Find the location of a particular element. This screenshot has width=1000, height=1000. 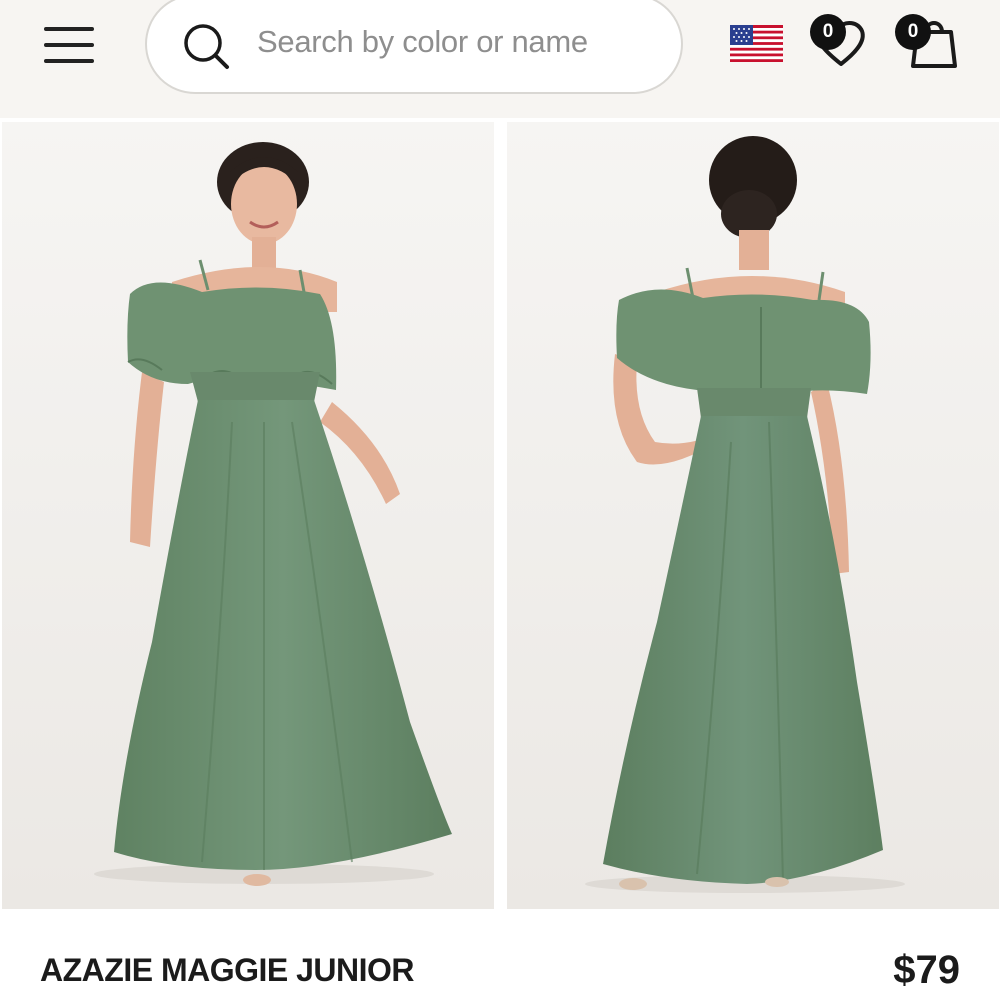

search-placeholder: Search by color or name is located at coordinates (422, 41).